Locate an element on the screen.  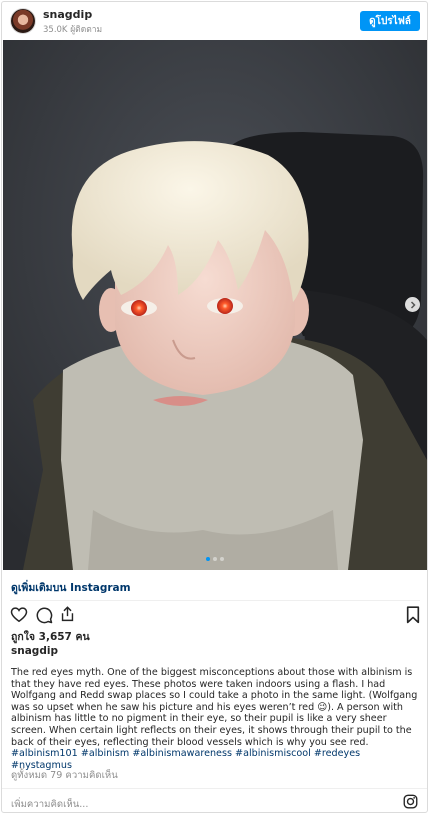
carousel-dots is located at coordinates (215, 559).